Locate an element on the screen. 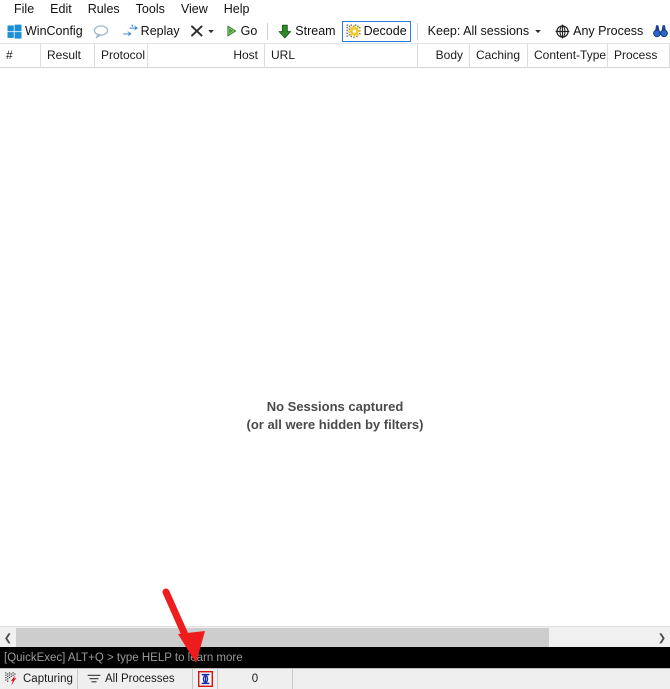 The image size is (670, 689). decode-label: Decode is located at coordinates (385, 31).